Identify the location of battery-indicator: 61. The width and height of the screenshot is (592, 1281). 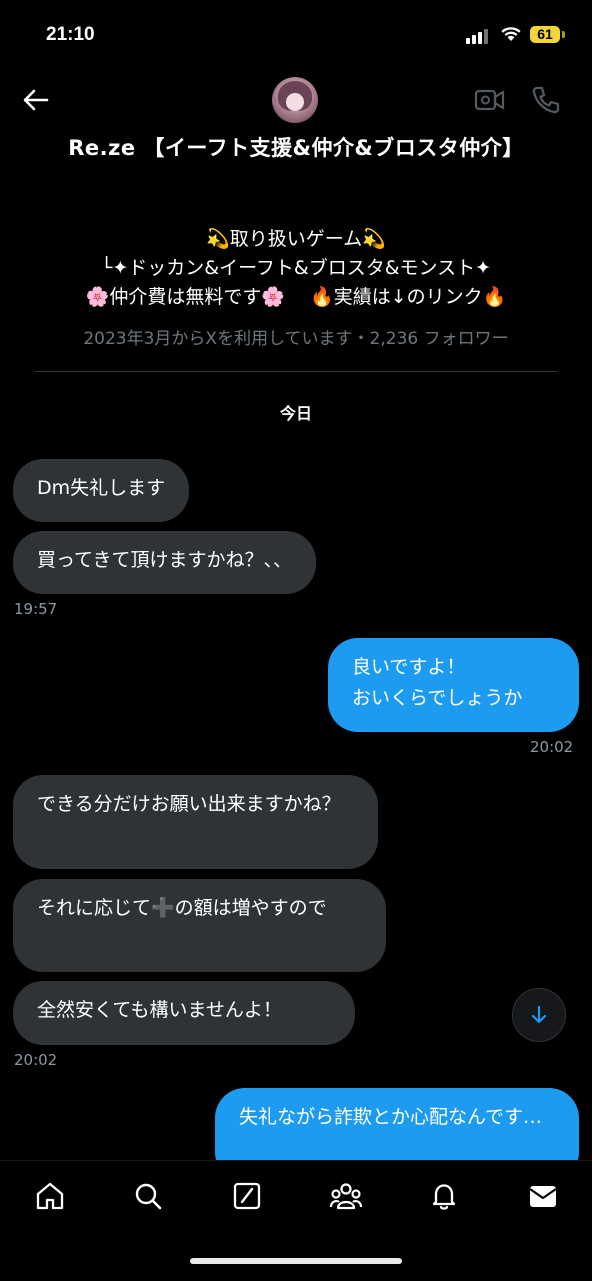
(545, 34).